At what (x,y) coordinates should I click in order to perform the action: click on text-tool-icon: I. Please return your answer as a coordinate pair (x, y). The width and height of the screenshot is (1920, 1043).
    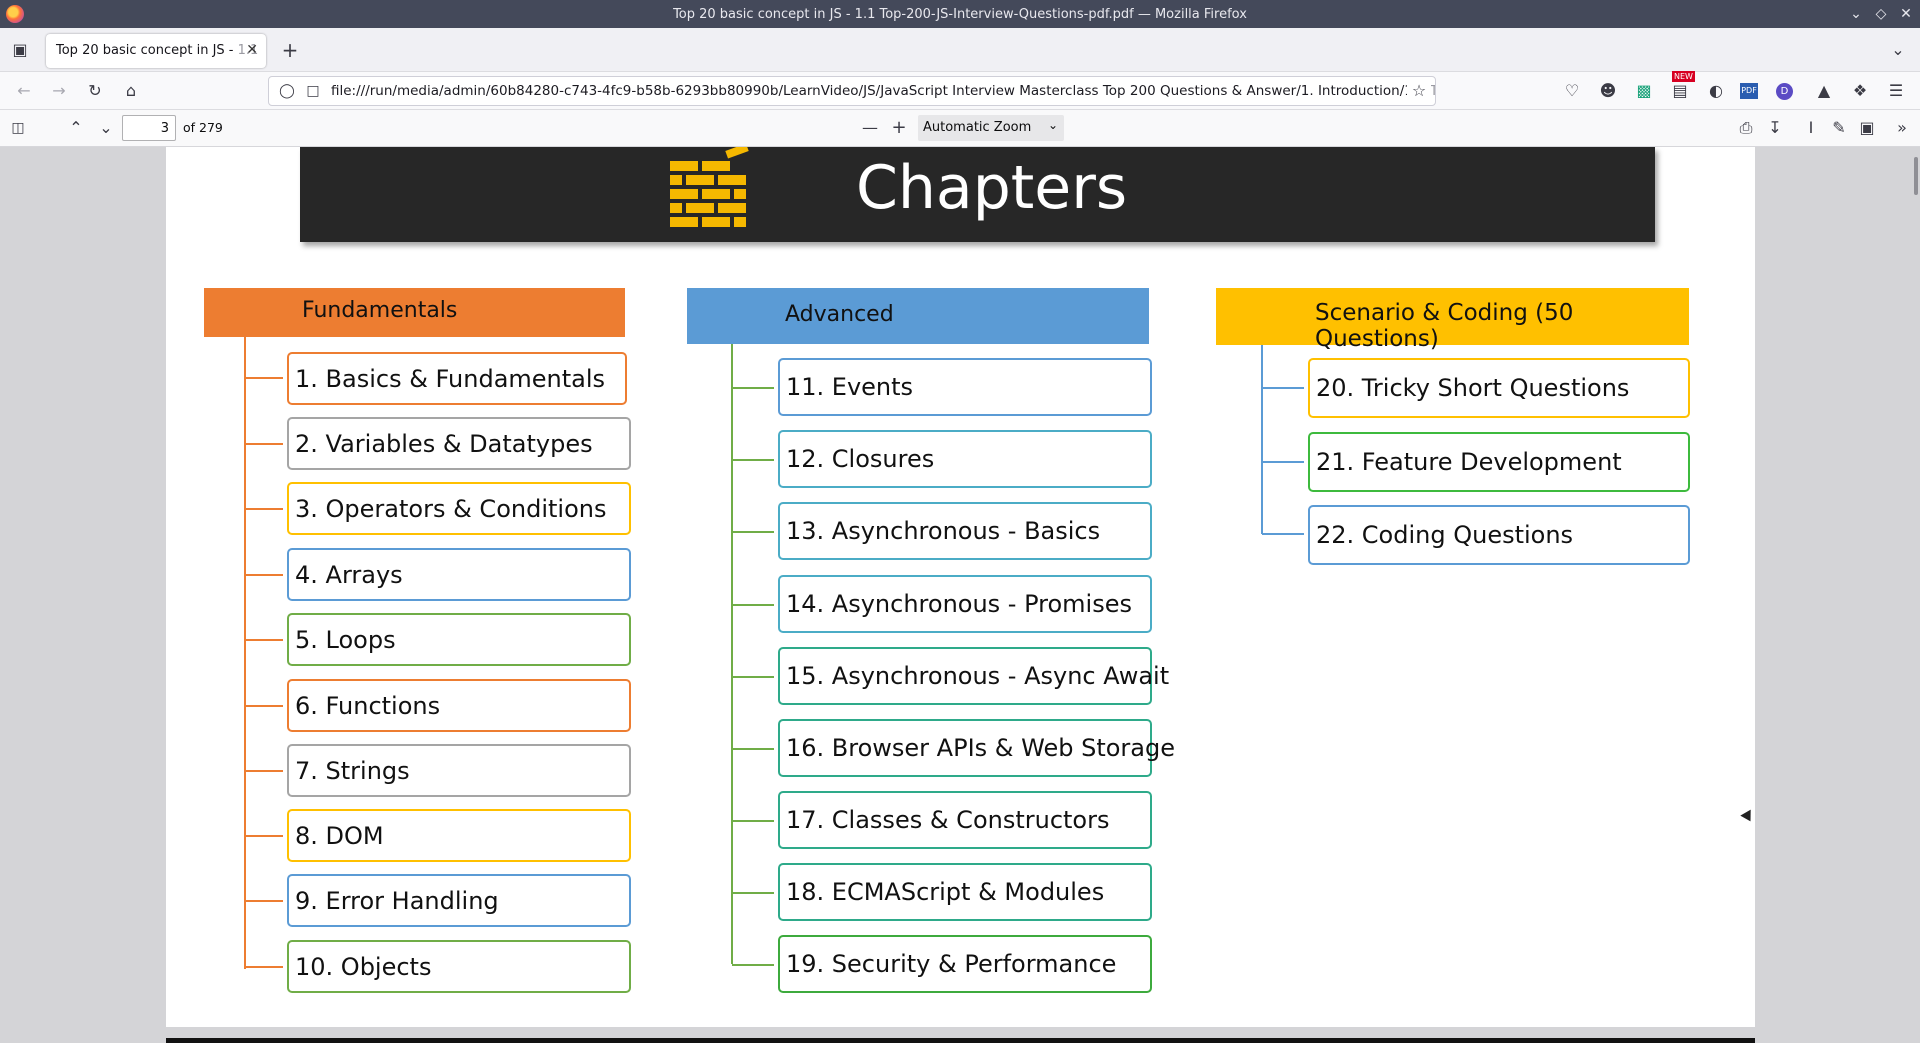
    Looking at the image, I should click on (1811, 128).